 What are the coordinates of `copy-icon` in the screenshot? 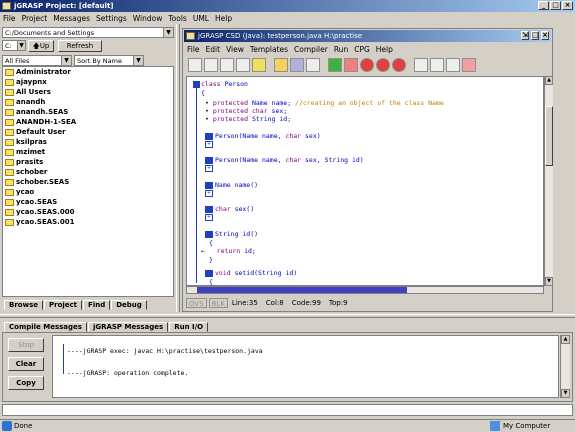 It's located at (437, 65).